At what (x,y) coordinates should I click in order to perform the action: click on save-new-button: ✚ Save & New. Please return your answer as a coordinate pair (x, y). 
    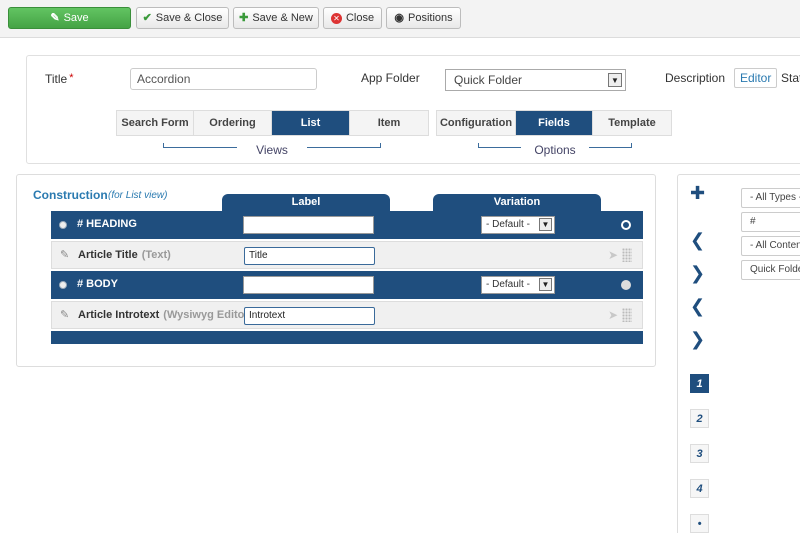
    Looking at the image, I should click on (276, 18).